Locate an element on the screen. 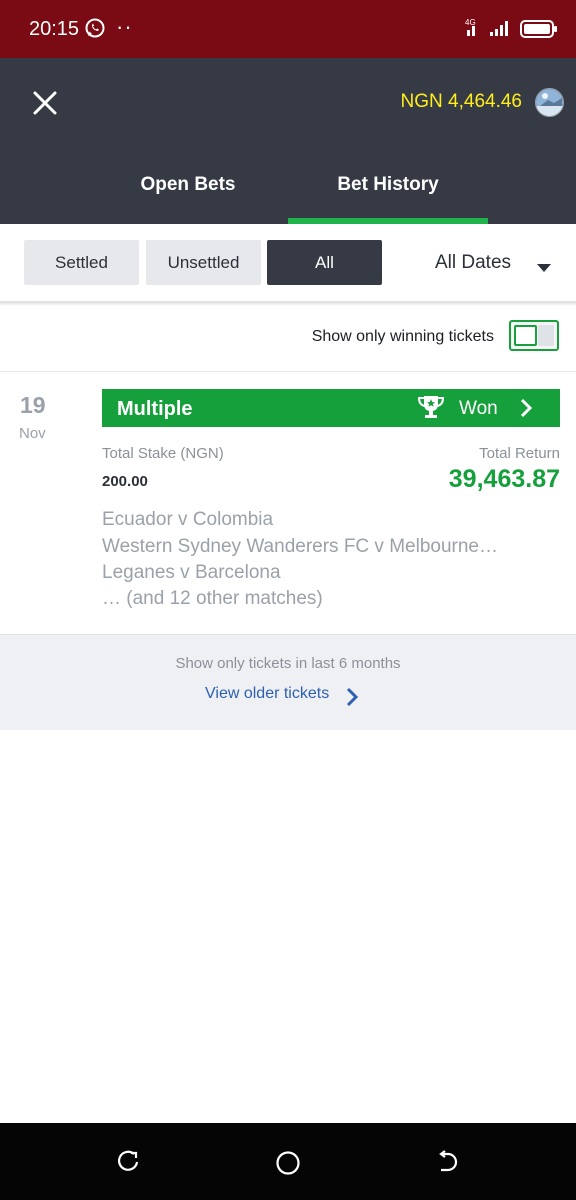 The width and height of the screenshot is (576, 1200). filter-settled-button: Settled is located at coordinates (81, 262).